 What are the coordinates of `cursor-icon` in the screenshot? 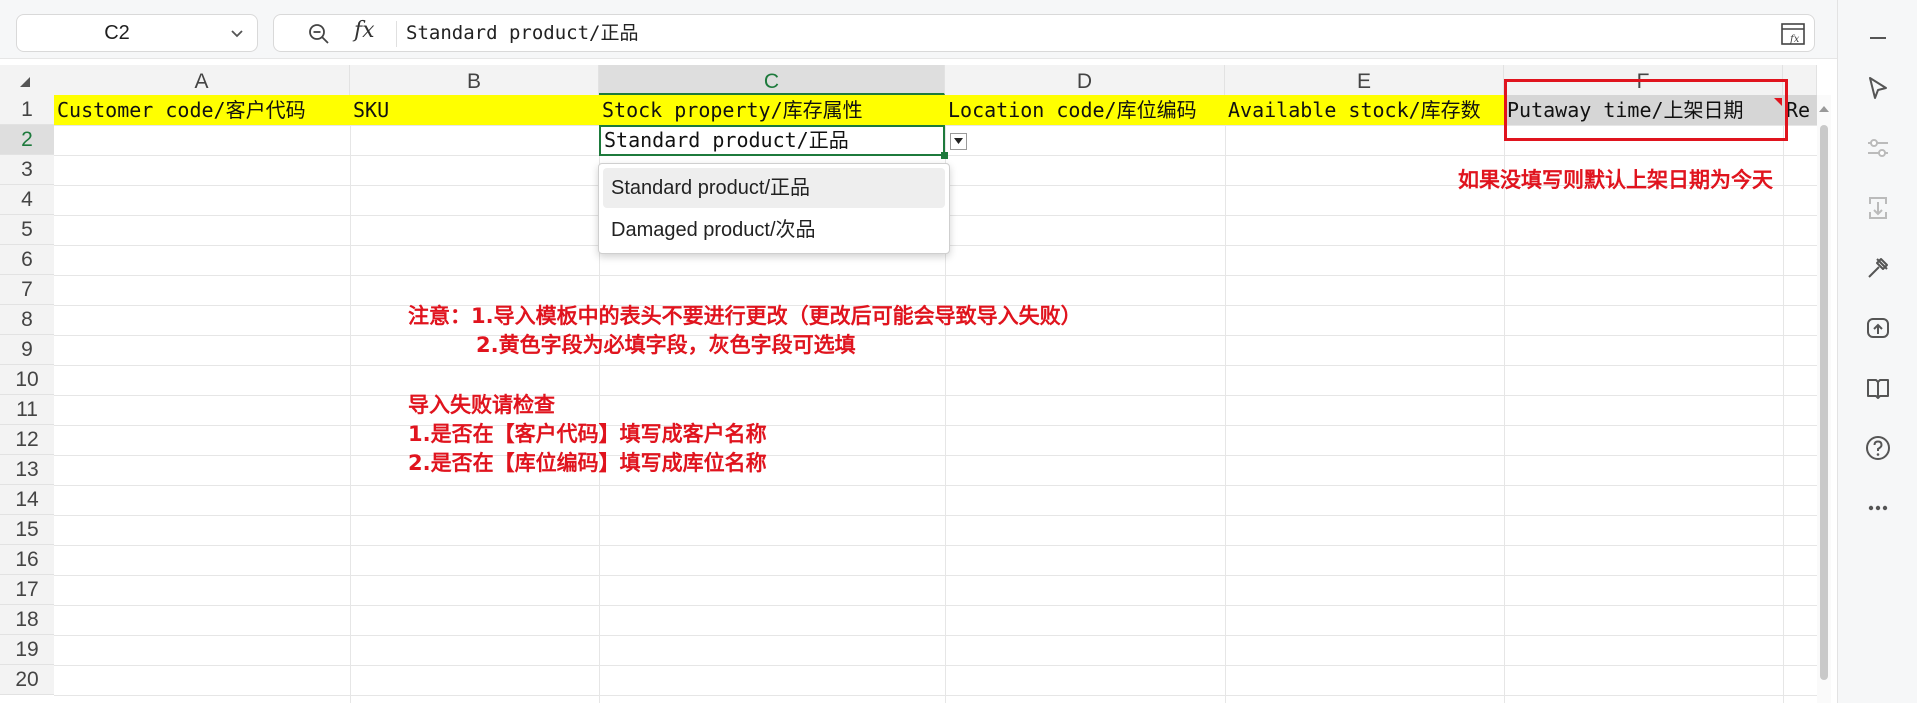 It's located at (1878, 88).